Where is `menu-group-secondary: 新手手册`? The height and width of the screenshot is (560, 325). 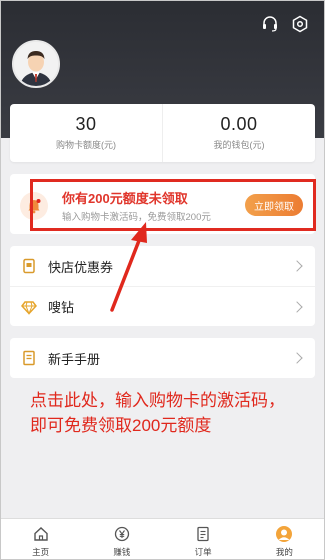 menu-group-secondary: 新手手册 is located at coordinates (162, 358).